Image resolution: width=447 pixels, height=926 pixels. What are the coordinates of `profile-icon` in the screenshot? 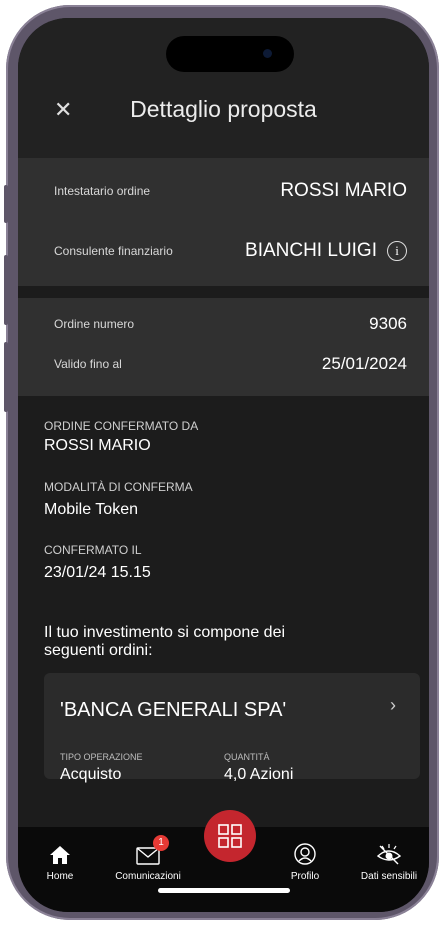 It's located at (305, 851).